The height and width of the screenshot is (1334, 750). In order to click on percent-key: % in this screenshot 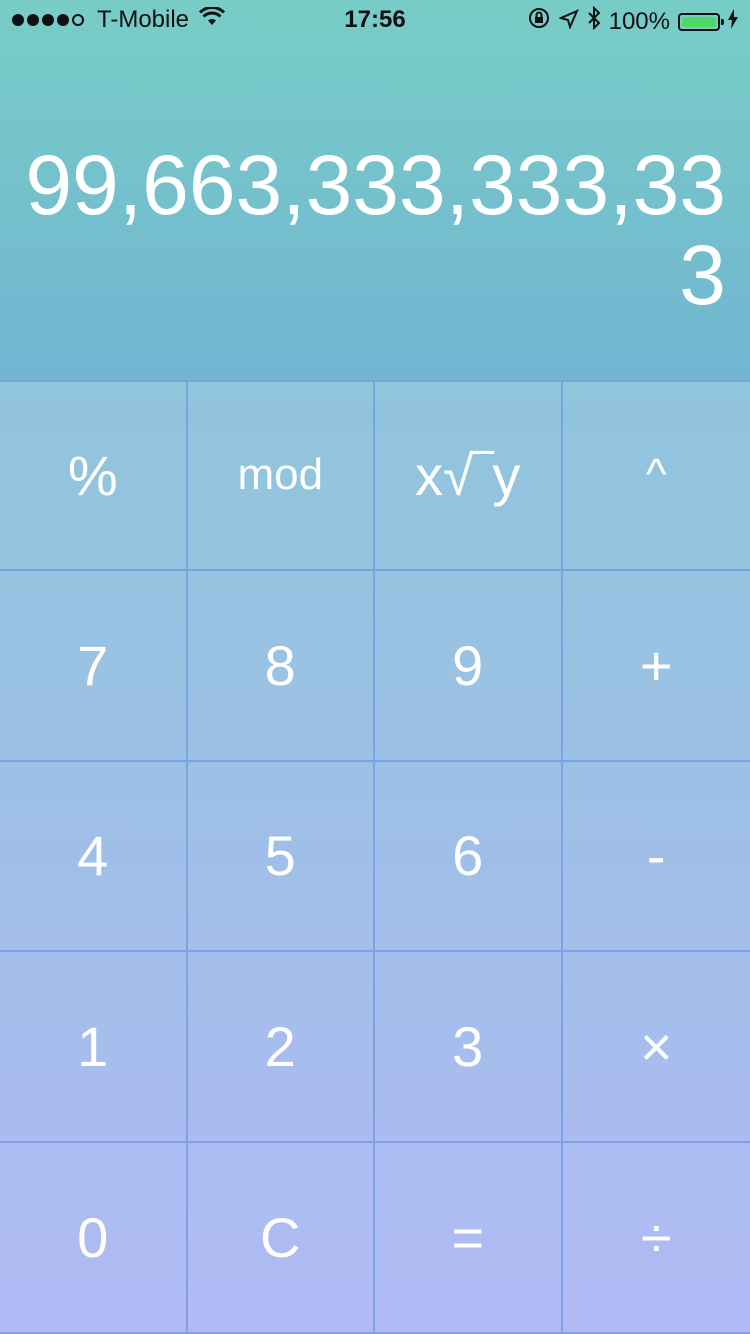, I will do `click(94, 475)`.